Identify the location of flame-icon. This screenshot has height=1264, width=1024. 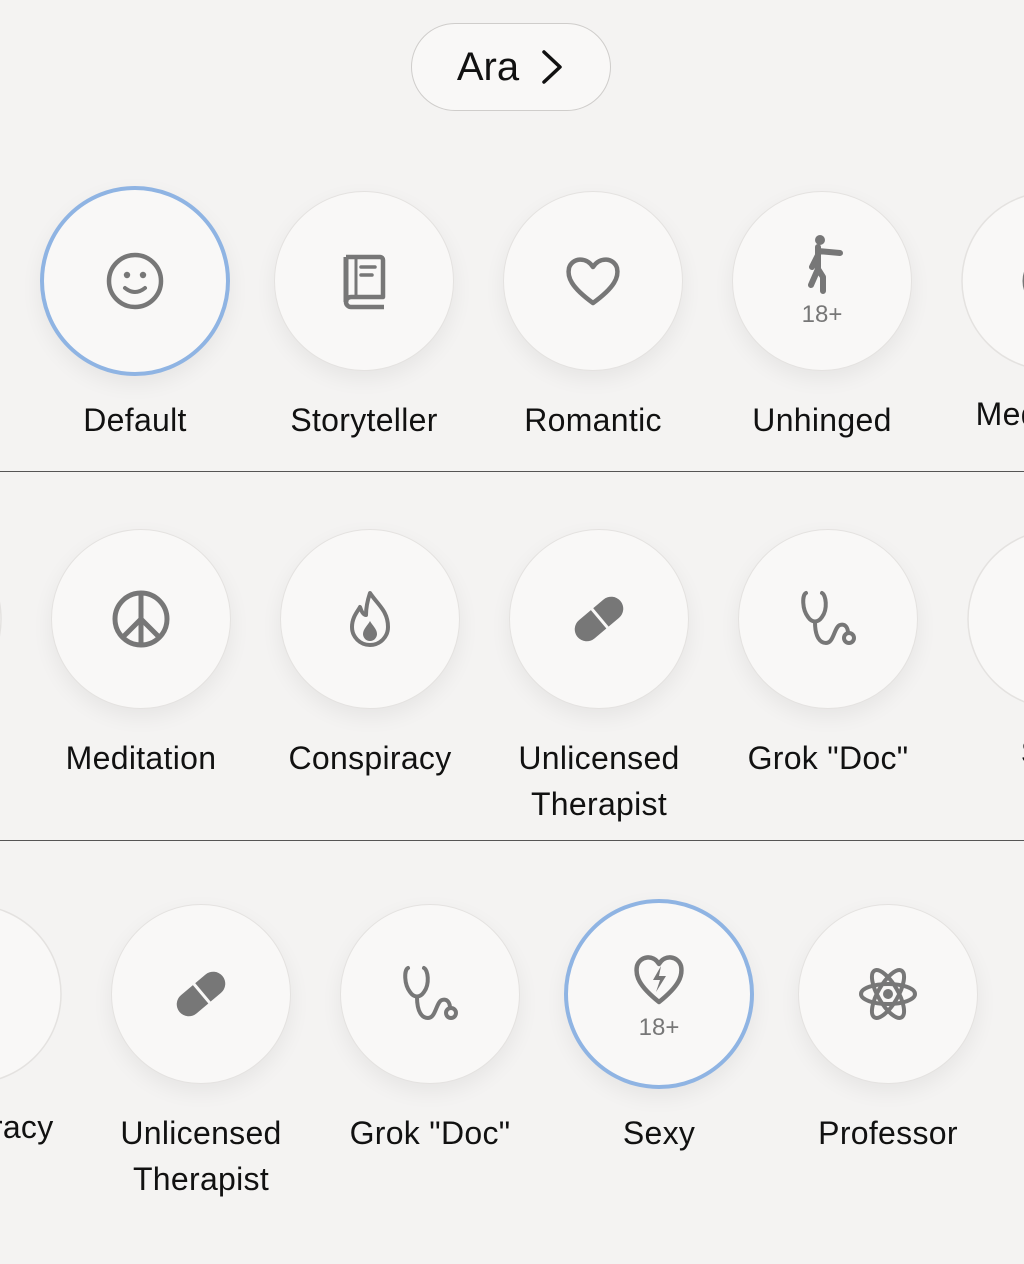
(370, 619).